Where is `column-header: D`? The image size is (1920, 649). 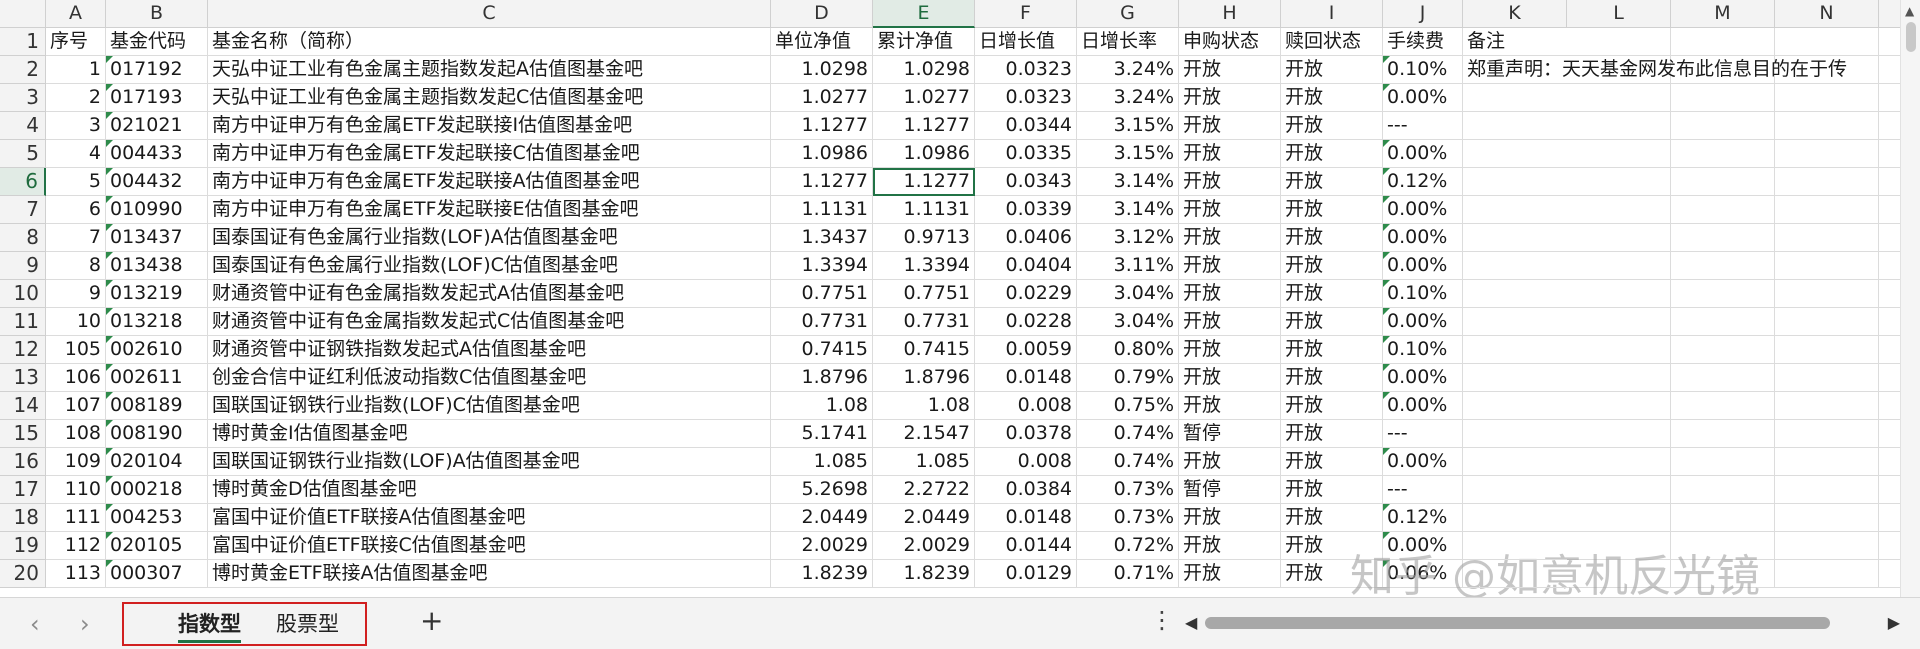
column-header: D is located at coordinates (822, 14).